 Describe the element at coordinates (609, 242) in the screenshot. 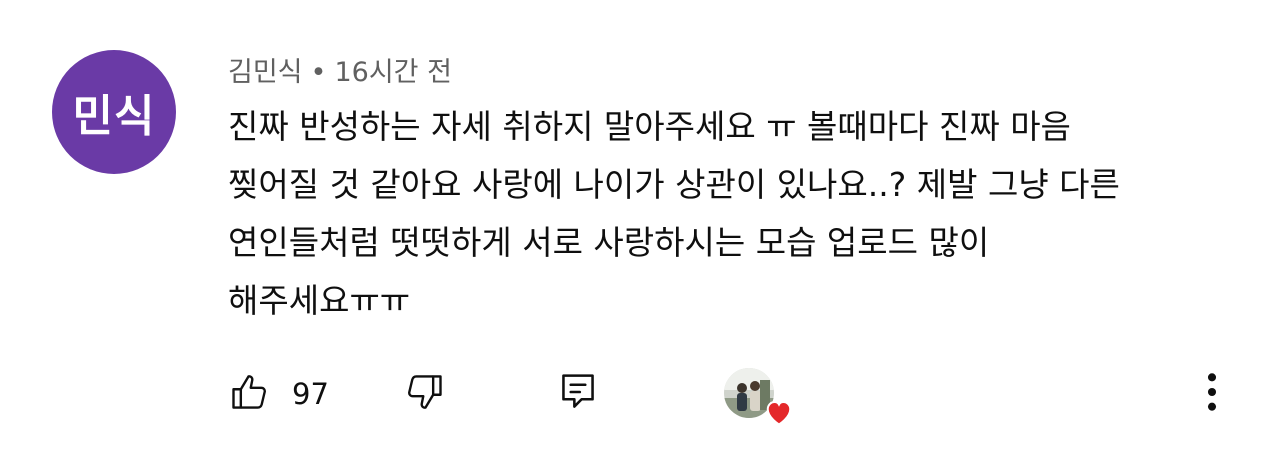

I see `comment-text-line: 연인들처럼 떳떳하게 서로 사랑하시는 모습 업로드 많이` at that location.